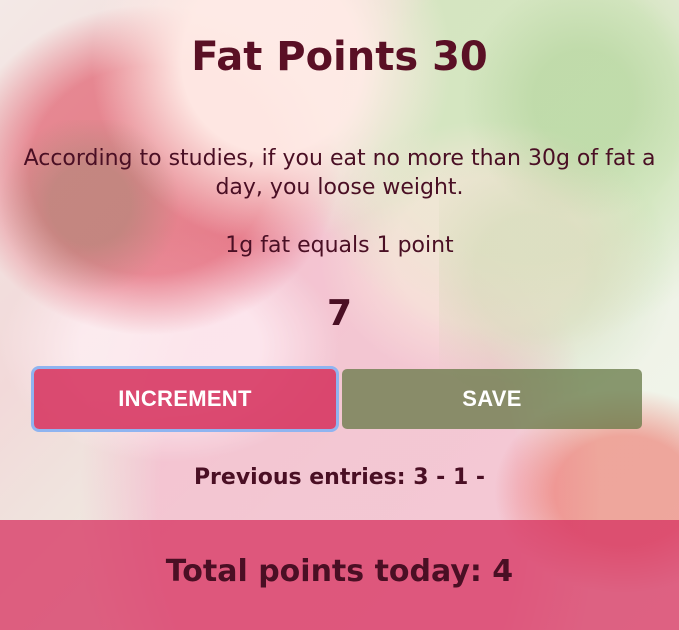  I want to click on total-points-today: Total points today: 4, so click(339, 571).